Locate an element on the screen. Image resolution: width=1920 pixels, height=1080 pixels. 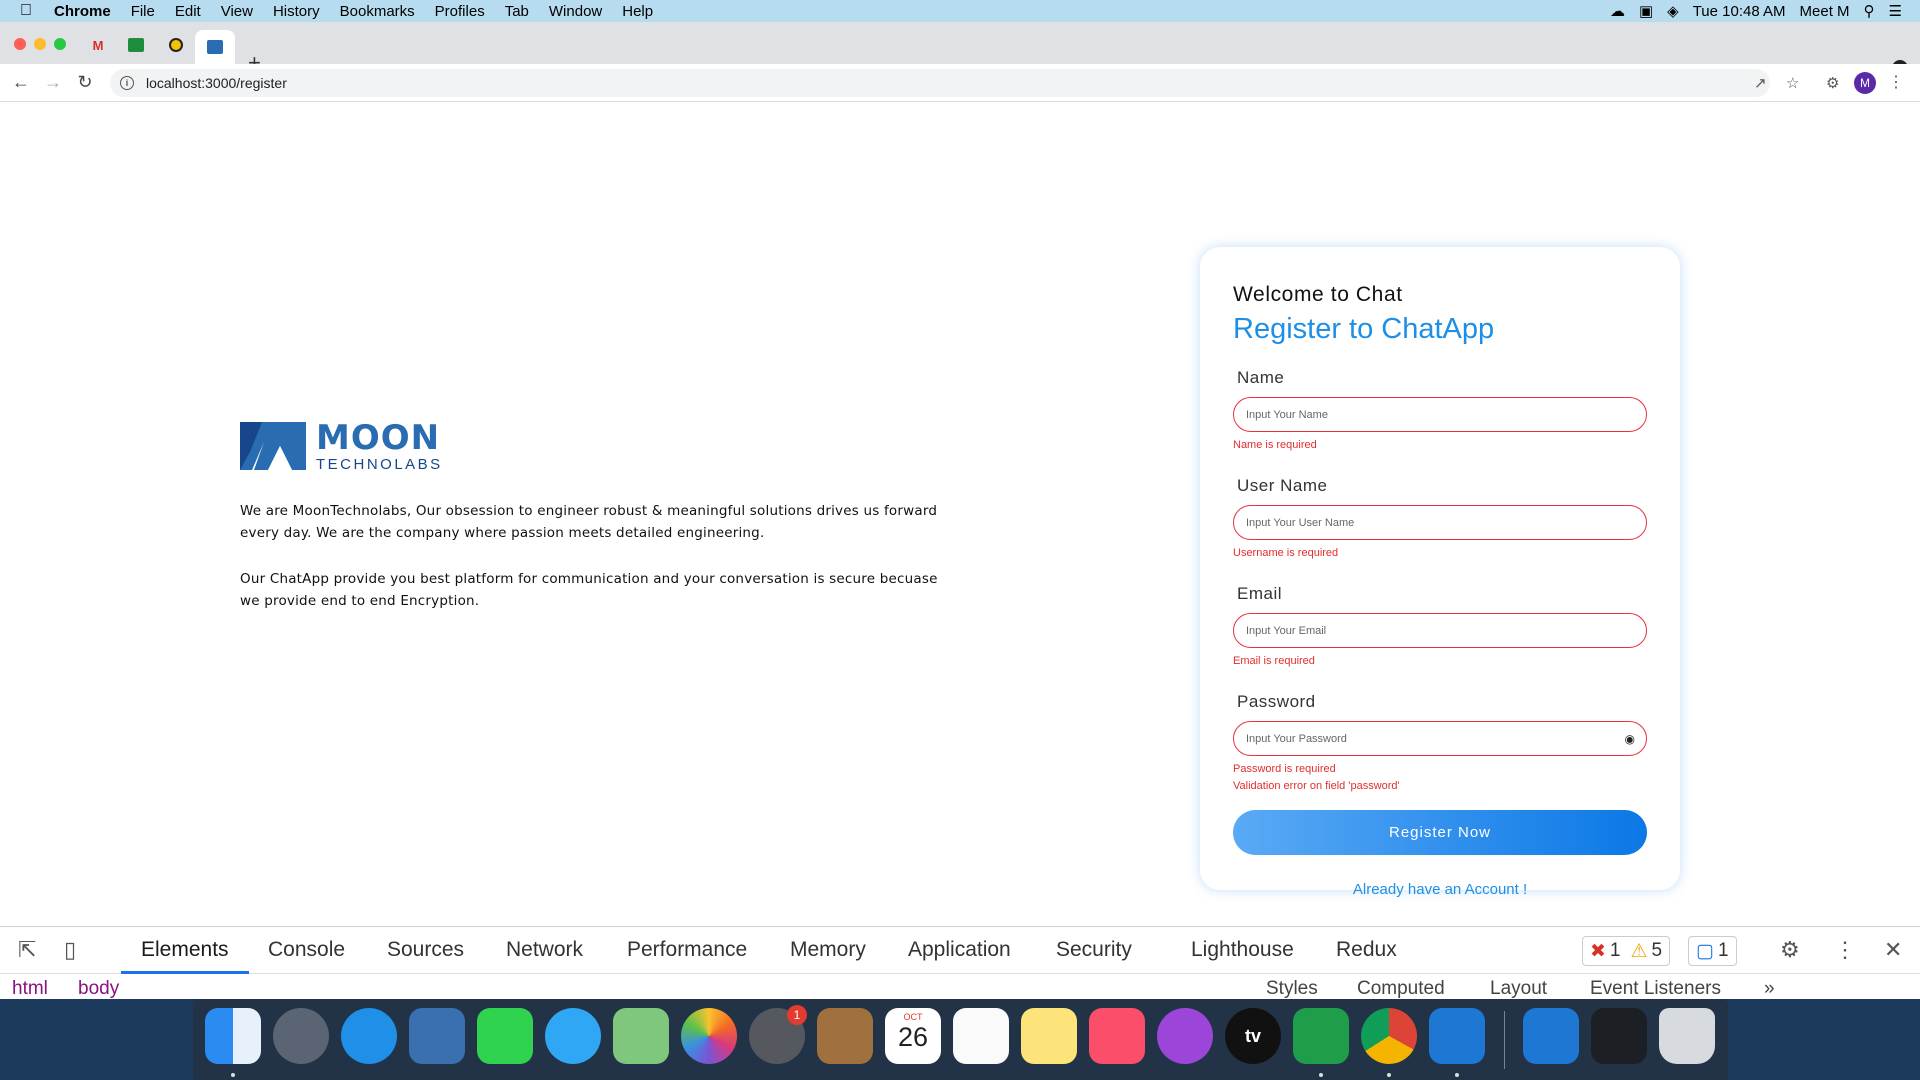
notes-icon is located at coordinates (1049, 1036).